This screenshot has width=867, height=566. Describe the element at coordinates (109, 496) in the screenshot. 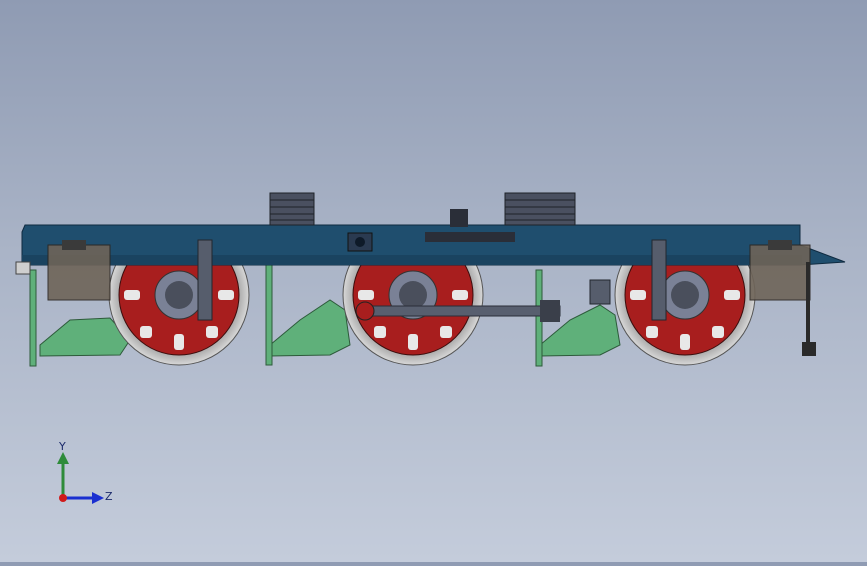

I see `z-axis-label: Z` at that location.